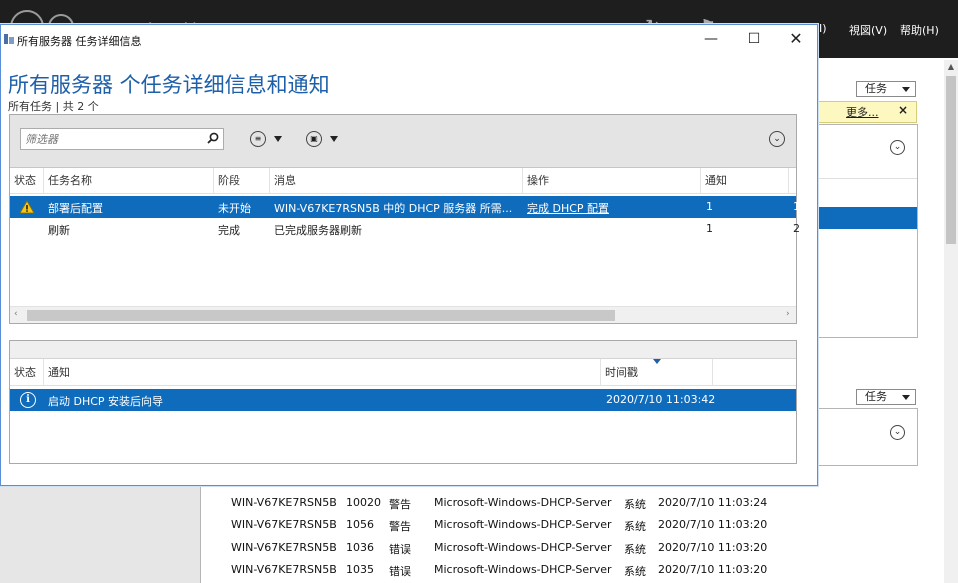 This screenshot has height=583, width=958. What do you see at coordinates (876, 88) in the screenshot?
I see `tasks-button-label: 任务` at bounding box center [876, 88].